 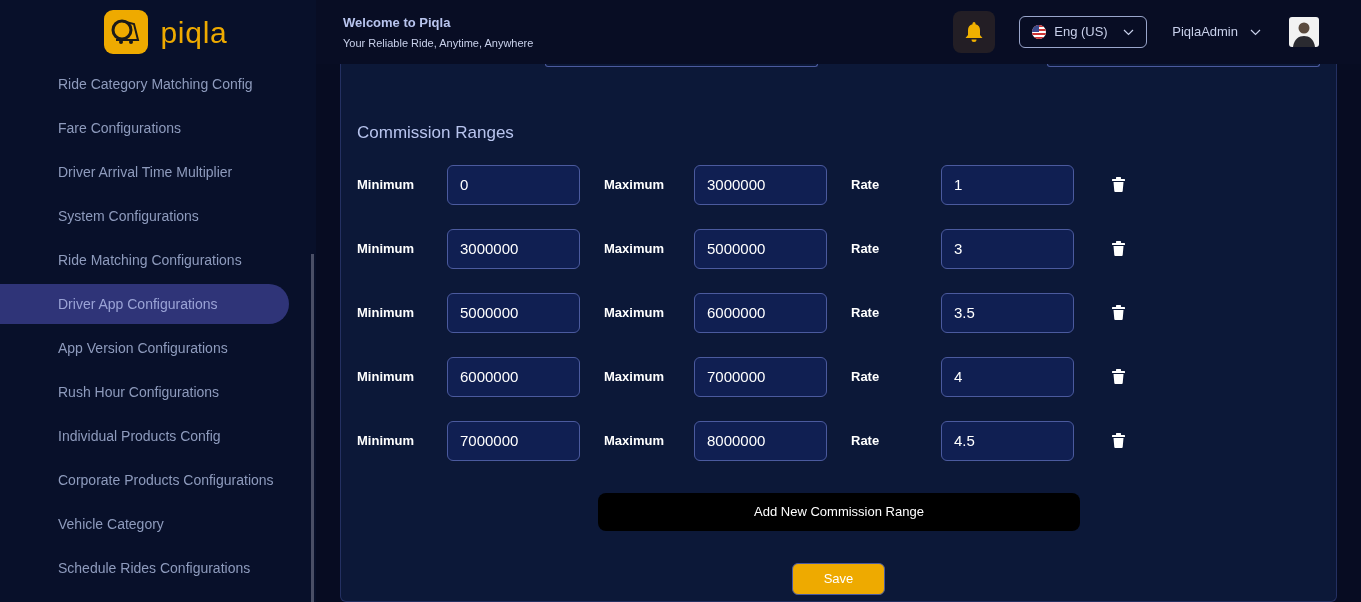 I want to click on notification-button, so click(x=974, y=32).